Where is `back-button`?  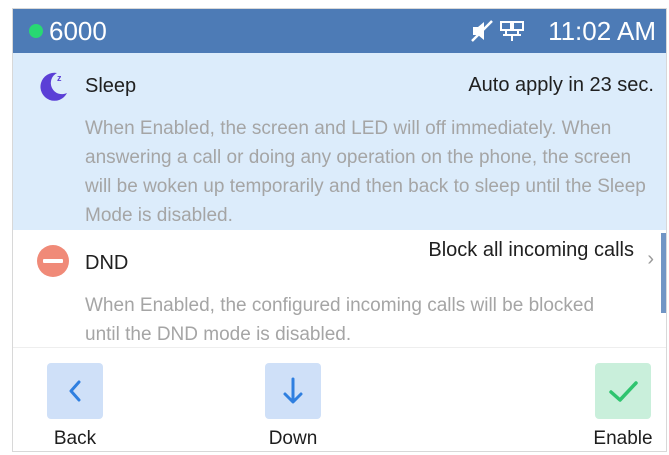 back-button is located at coordinates (75, 391).